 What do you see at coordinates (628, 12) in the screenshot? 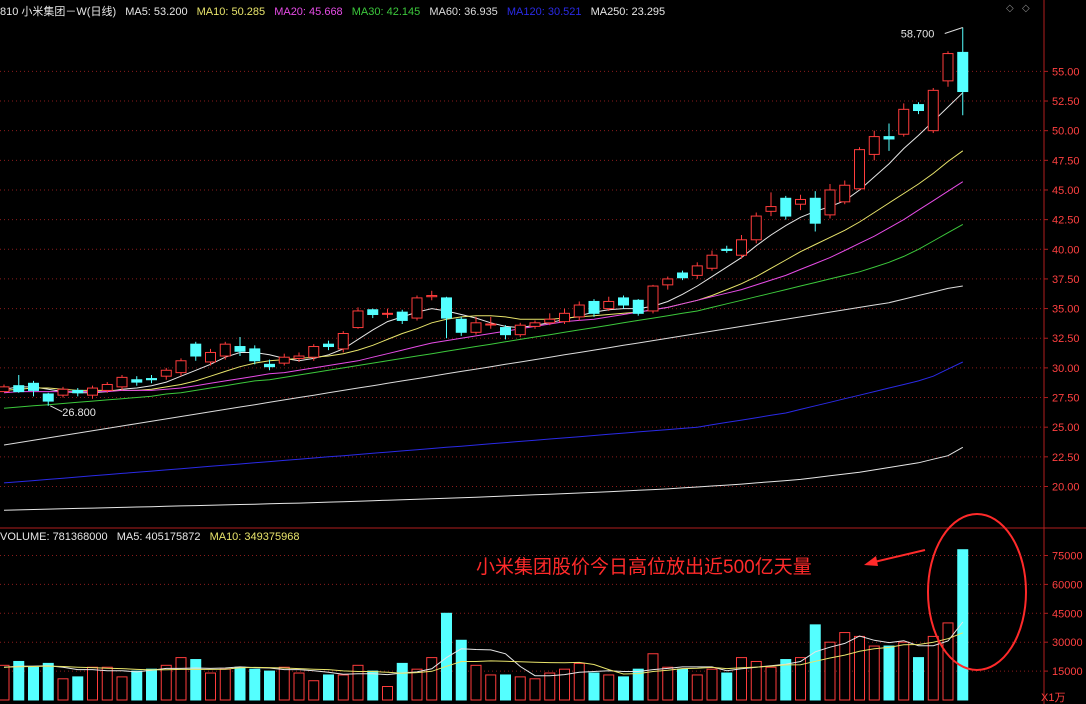
I see `ma250-label: MA250: 23.295` at bounding box center [628, 12].